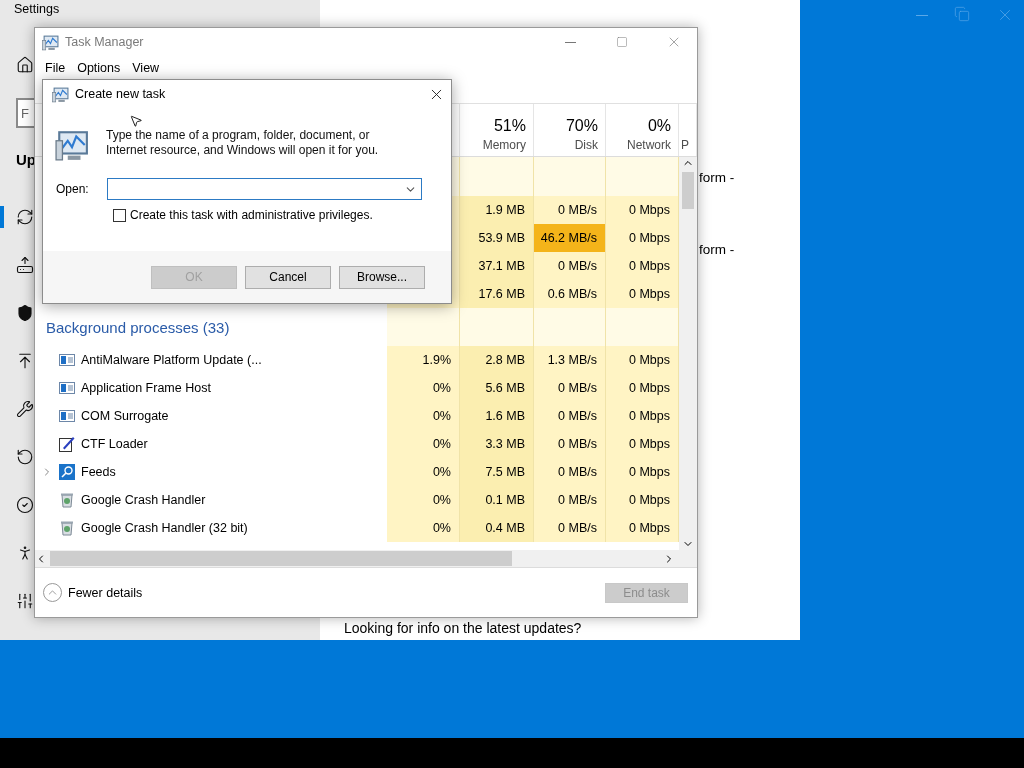  Describe the element at coordinates (146, 67) in the screenshot. I see `menu-item: View` at that location.